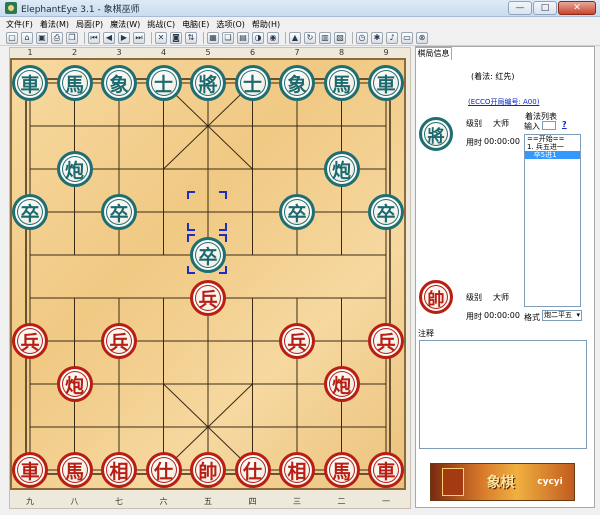  I want to click on first-move-icon: ⏮, so click(94, 38).